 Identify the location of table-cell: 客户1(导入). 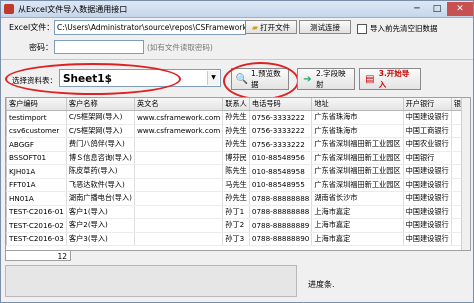
(100, 212).